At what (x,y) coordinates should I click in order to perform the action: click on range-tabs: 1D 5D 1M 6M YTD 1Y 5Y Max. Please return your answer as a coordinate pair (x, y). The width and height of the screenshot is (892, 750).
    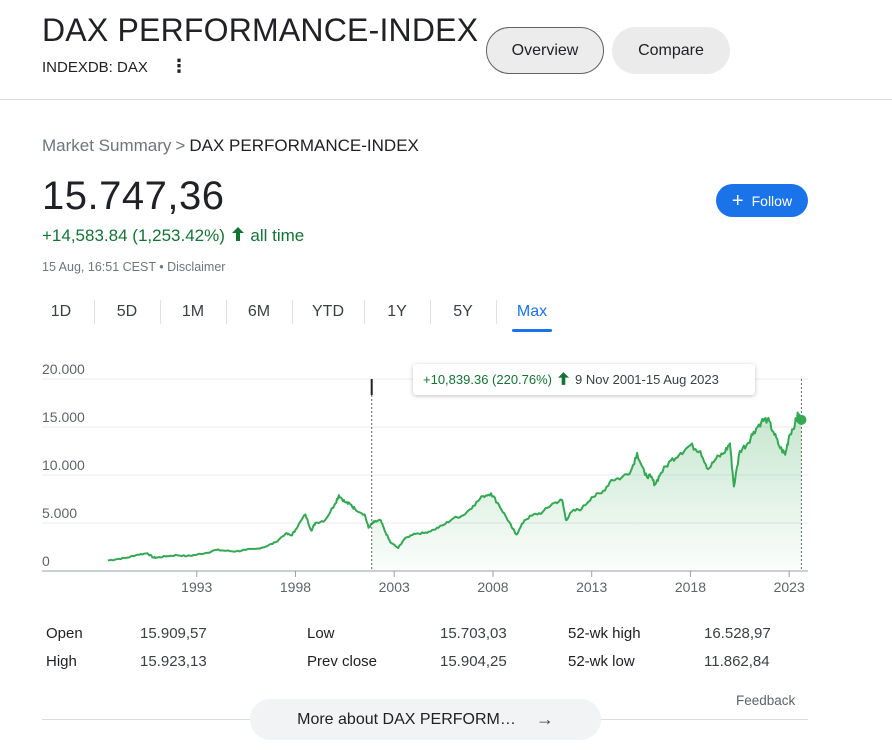
    Looking at the image, I should click on (418, 314).